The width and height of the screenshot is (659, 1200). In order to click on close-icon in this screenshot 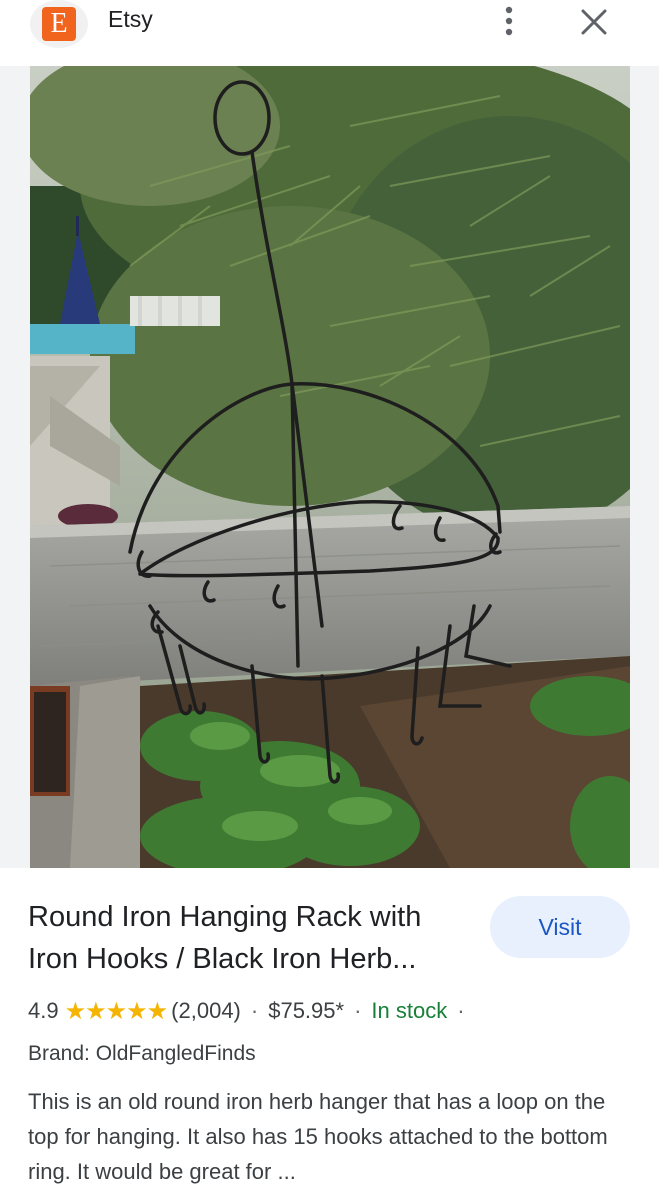, I will do `click(594, 22)`.